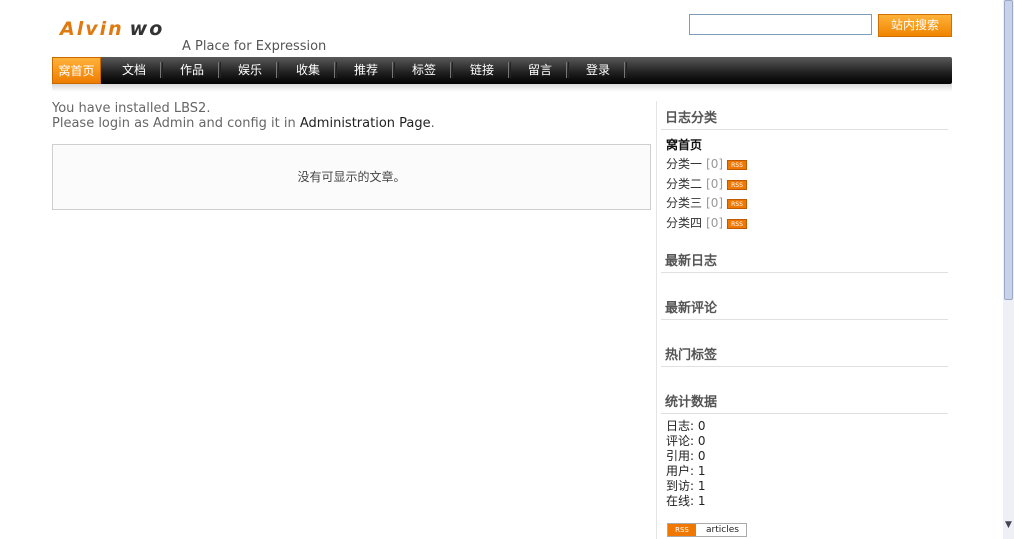 The image size is (1014, 539). What do you see at coordinates (684, 184) in the screenshot?
I see `category-name: 分类二` at bounding box center [684, 184].